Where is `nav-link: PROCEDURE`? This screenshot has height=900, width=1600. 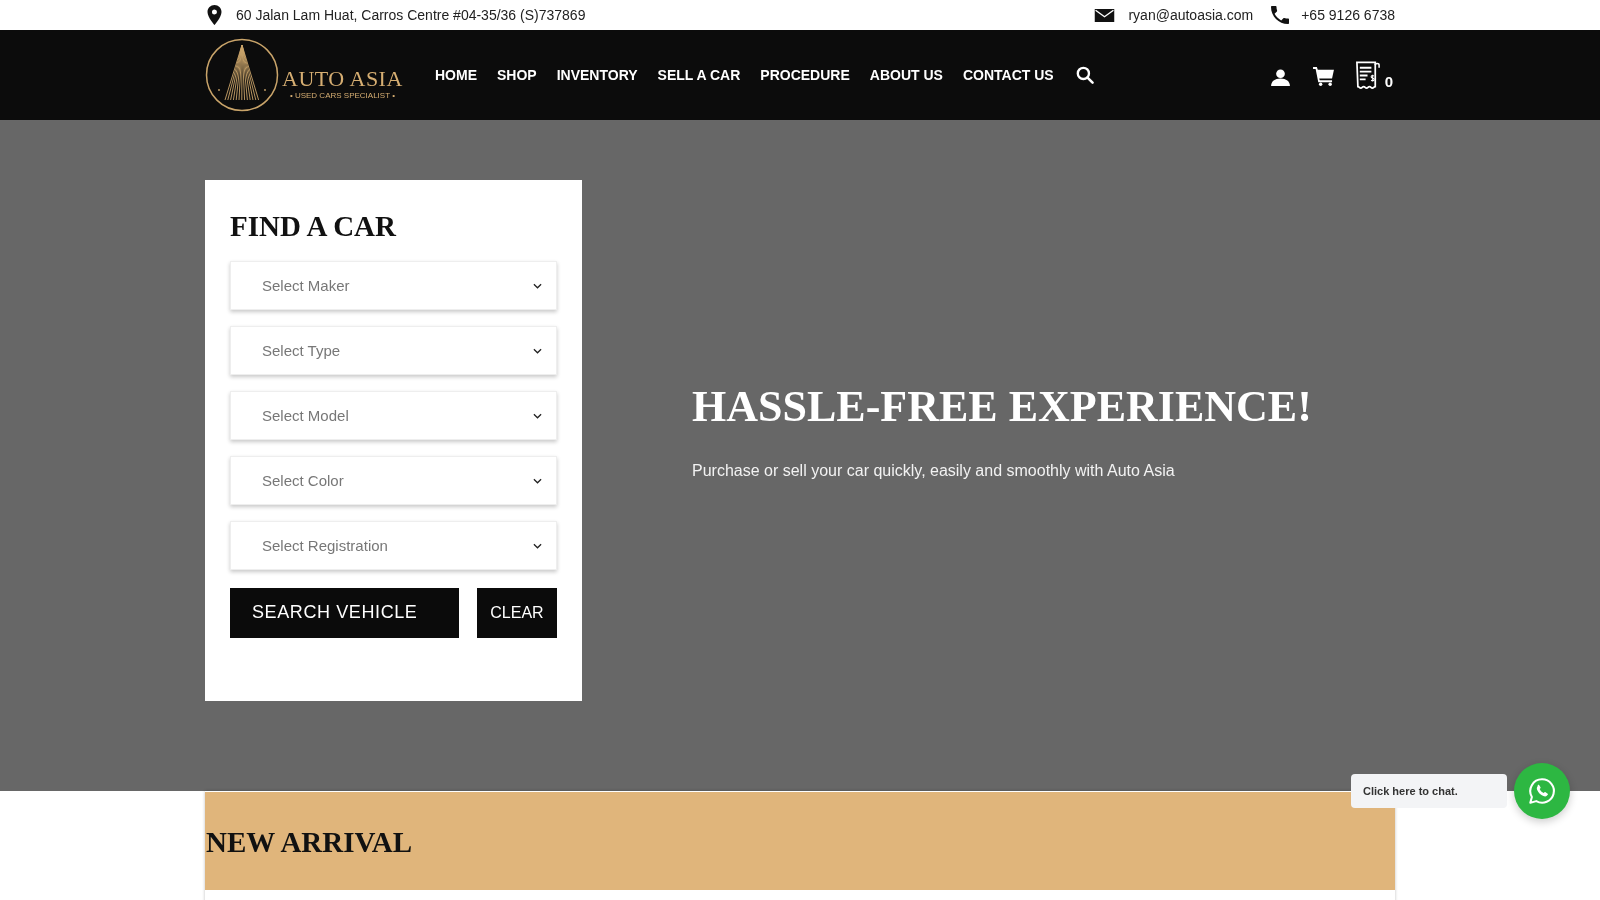 nav-link: PROCEDURE is located at coordinates (805, 75).